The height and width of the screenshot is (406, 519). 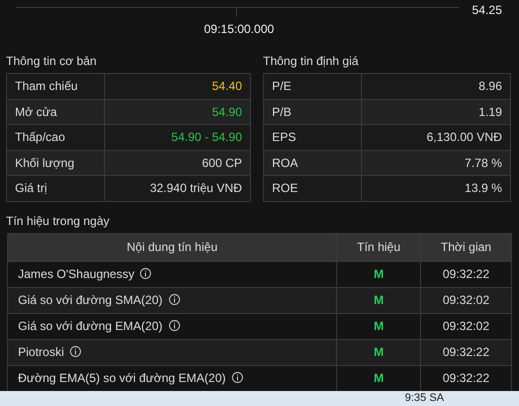 I want to click on signal-name: Đường EMA(5) so với đường EMA(20), so click(x=122, y=378).